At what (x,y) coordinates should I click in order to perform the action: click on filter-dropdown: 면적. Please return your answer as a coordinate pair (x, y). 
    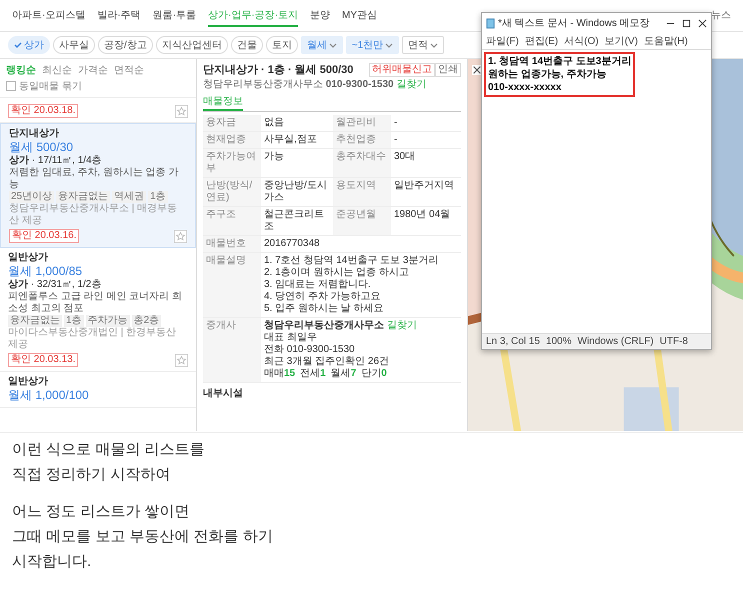
    Looking at the image, I should click on (423, 45).